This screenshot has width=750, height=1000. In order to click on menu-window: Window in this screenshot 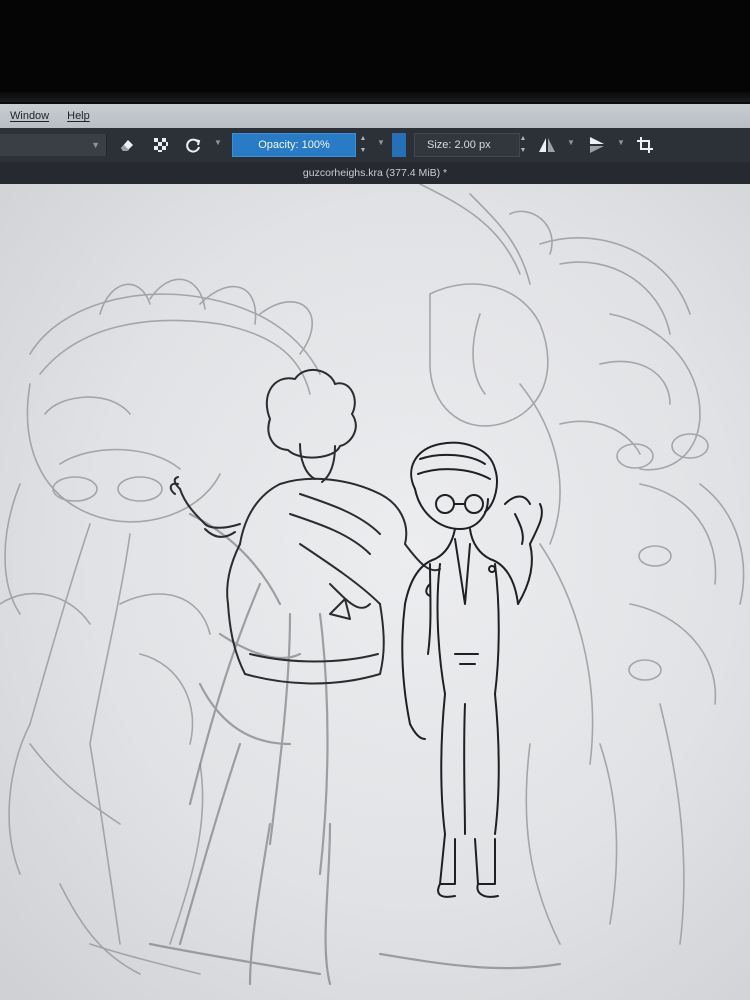, I will do `click(29, 116)`.